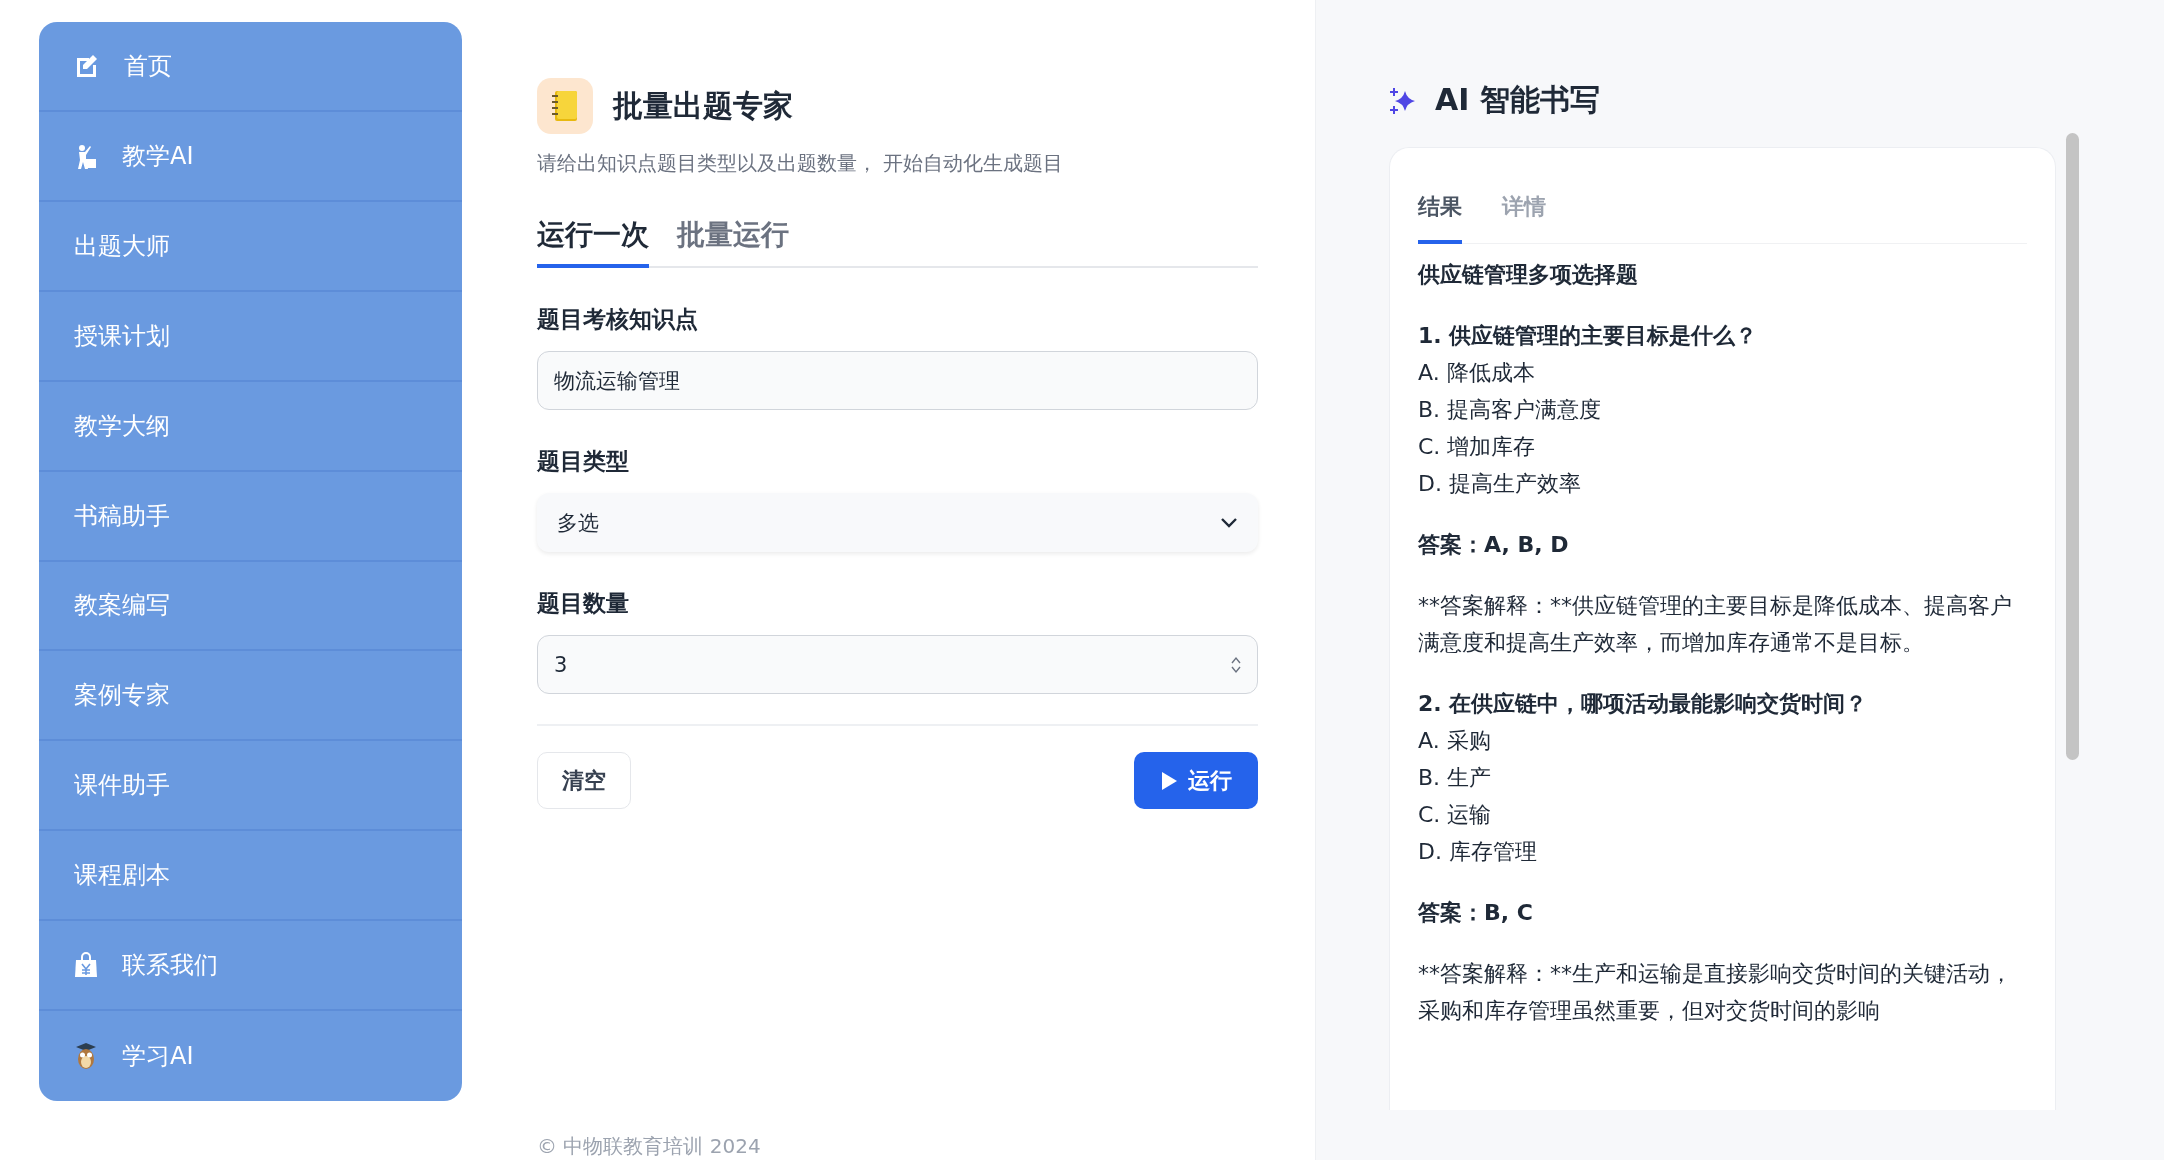  Describe the element at coordinates (250, 426) in the screenshot. I see `sidebar-item: 教学大纲` at that location.